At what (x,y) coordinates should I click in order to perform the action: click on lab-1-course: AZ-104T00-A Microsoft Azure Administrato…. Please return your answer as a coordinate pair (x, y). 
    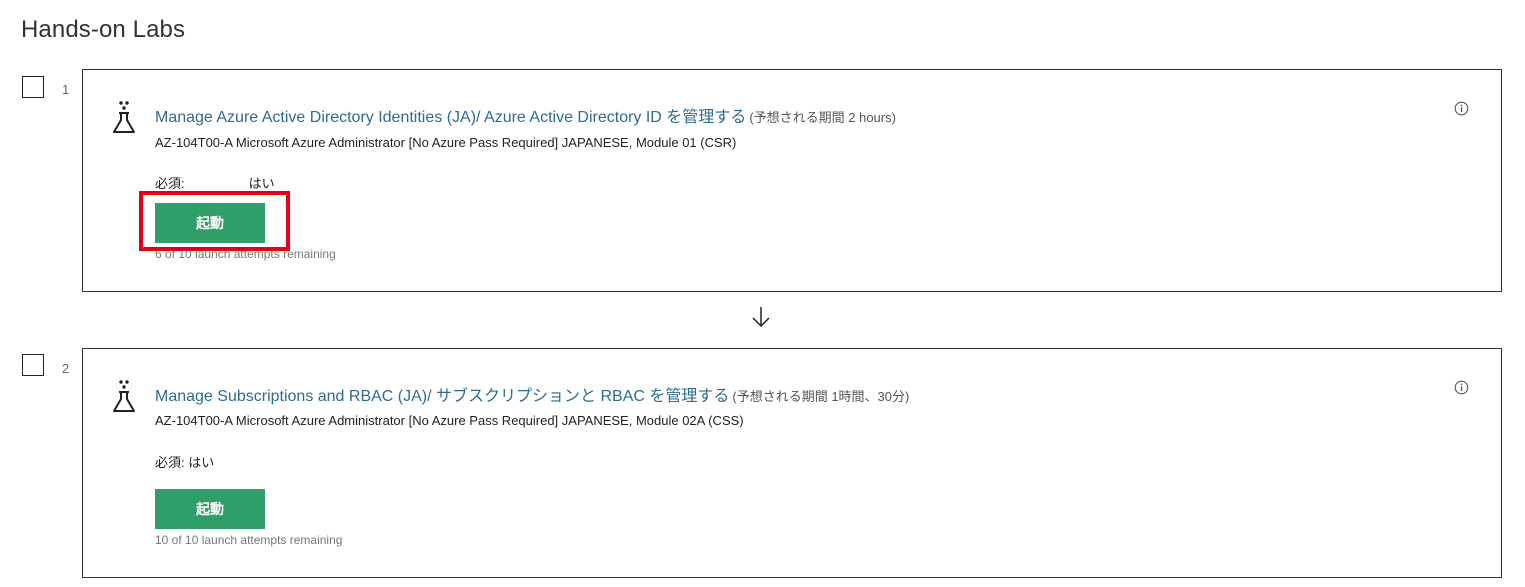
    Looking at the image, I should click on (446, 142).